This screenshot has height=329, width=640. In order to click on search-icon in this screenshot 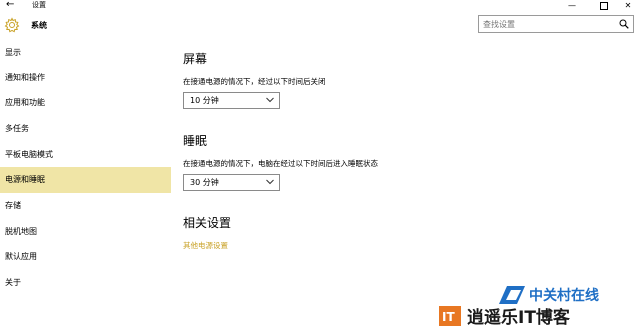, I will do `click(624, 24)`.